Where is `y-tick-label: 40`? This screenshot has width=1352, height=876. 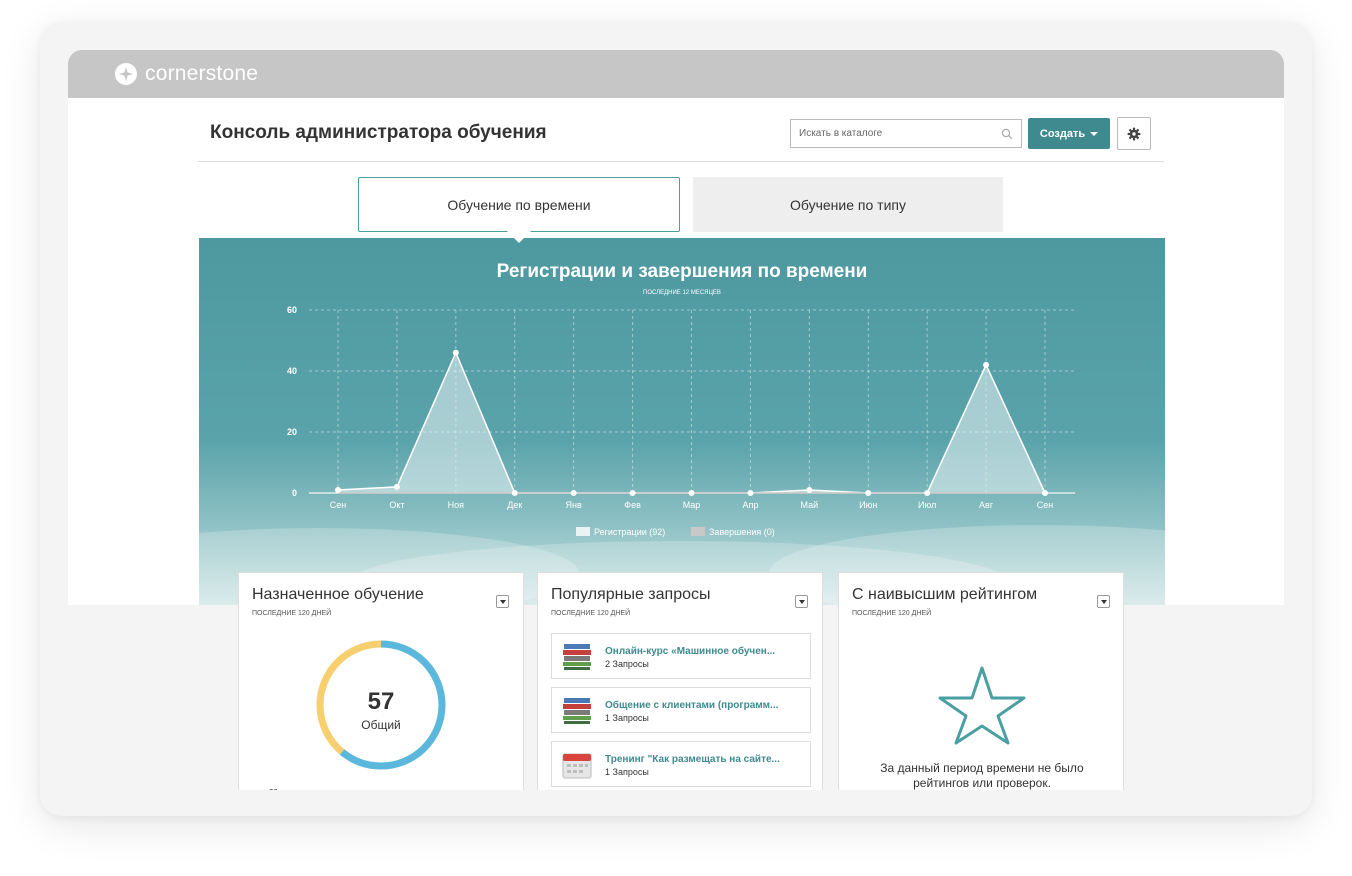
y-tick-label: 40 is located at coordinates (292, 371).